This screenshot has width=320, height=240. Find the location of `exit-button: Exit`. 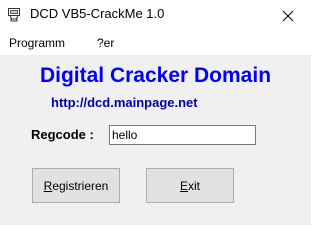

exit-button: Exit is located at coordinates (190, 185).